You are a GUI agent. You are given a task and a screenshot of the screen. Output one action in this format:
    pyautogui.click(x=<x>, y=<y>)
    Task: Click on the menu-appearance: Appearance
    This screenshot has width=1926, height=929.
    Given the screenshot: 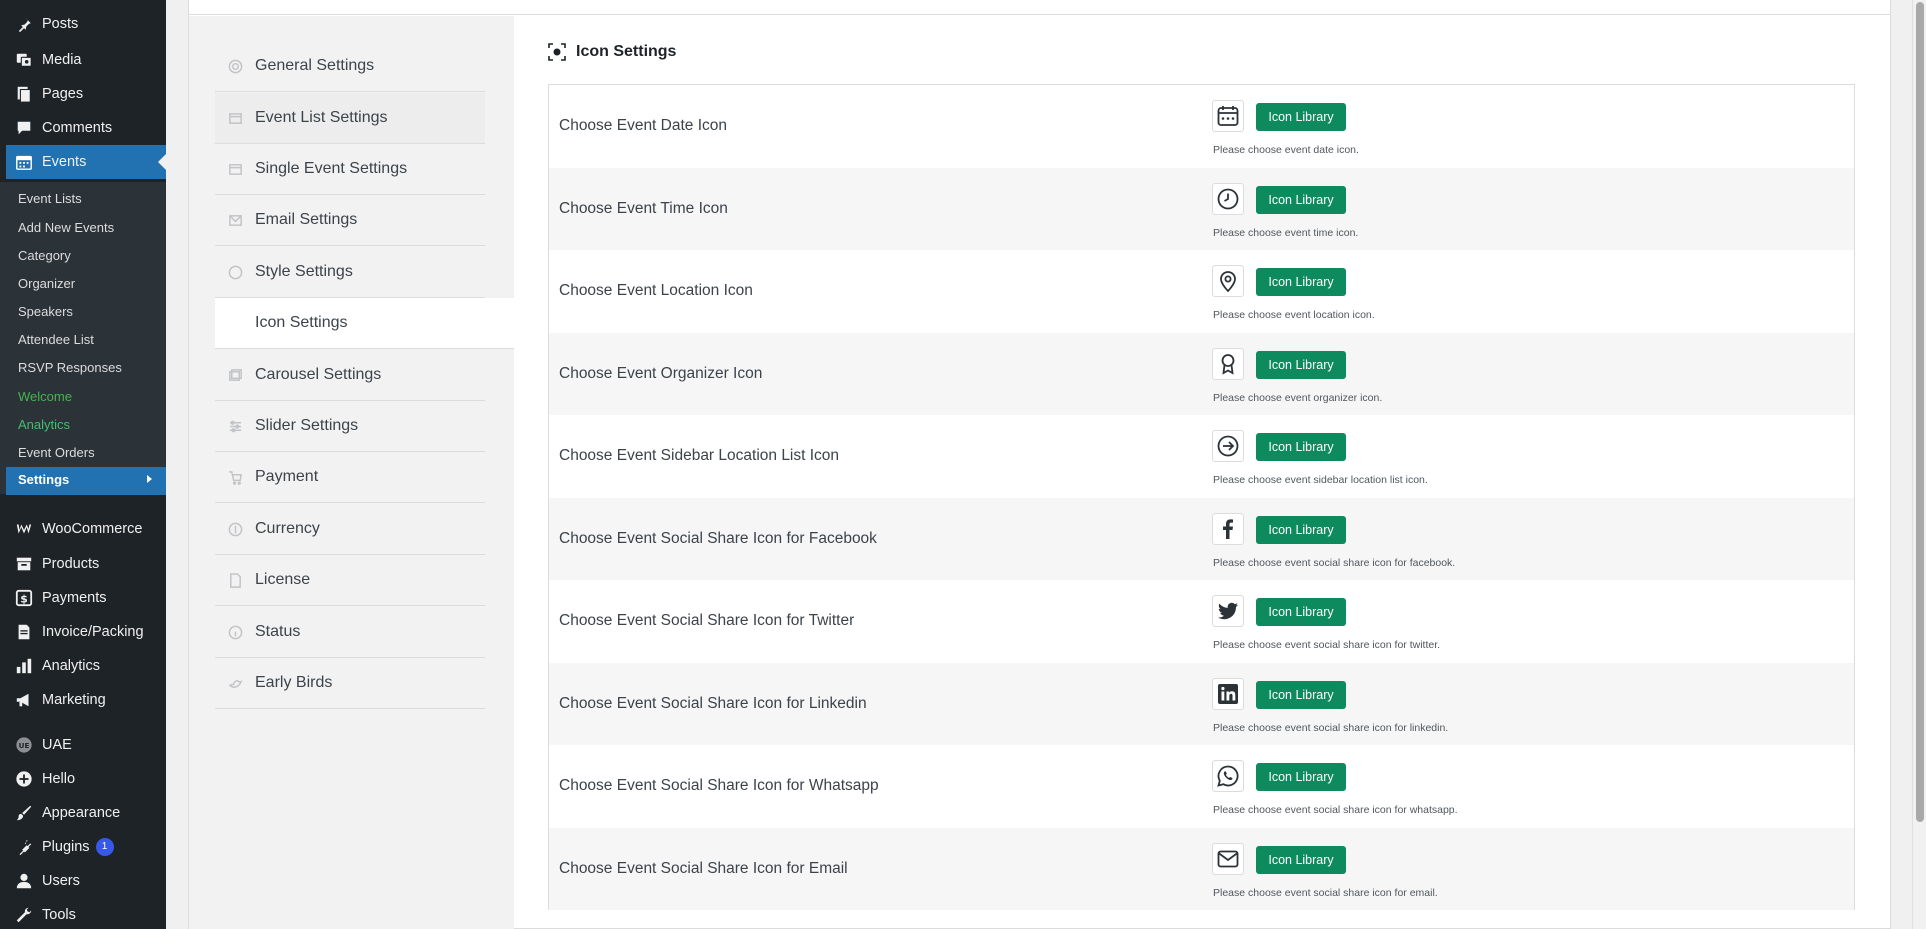 What is the action you would take?
    pyautogui.click(x=83, y=813)
    